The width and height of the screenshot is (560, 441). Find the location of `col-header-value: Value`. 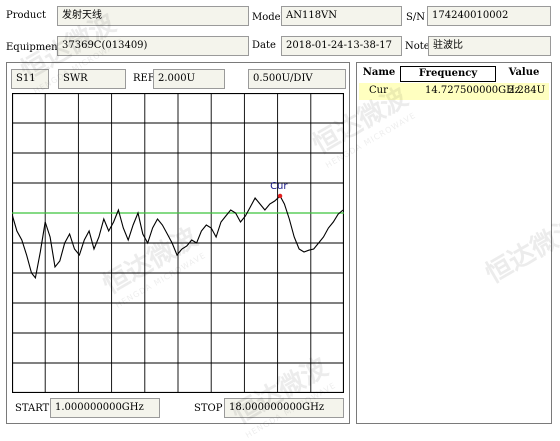

col-header-value: Value is located at coordinates (524, 72).